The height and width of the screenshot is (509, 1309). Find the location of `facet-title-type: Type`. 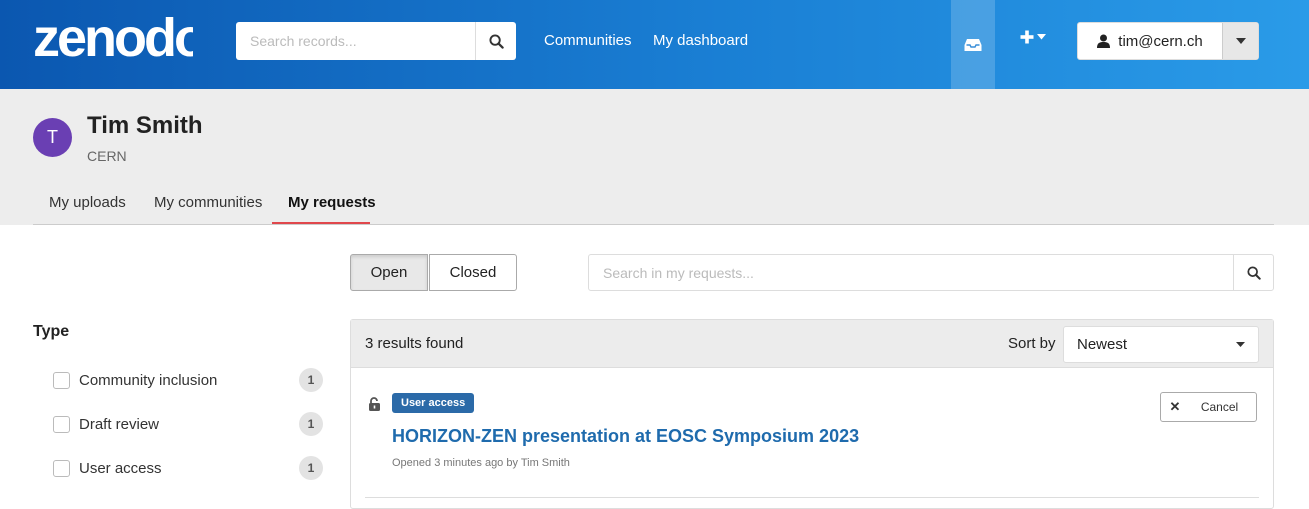

facet-title-type: Type is located at coordinates (51, 331).